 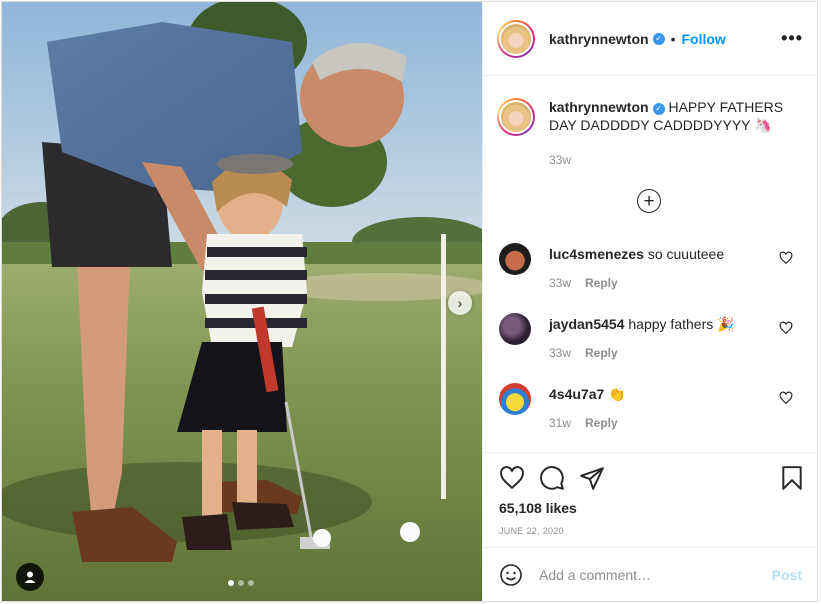 What do you see at coordinates (599, 107) in the screenshot?
I see `caption-username: kathrynnewton` at bounding box center [599, 107].